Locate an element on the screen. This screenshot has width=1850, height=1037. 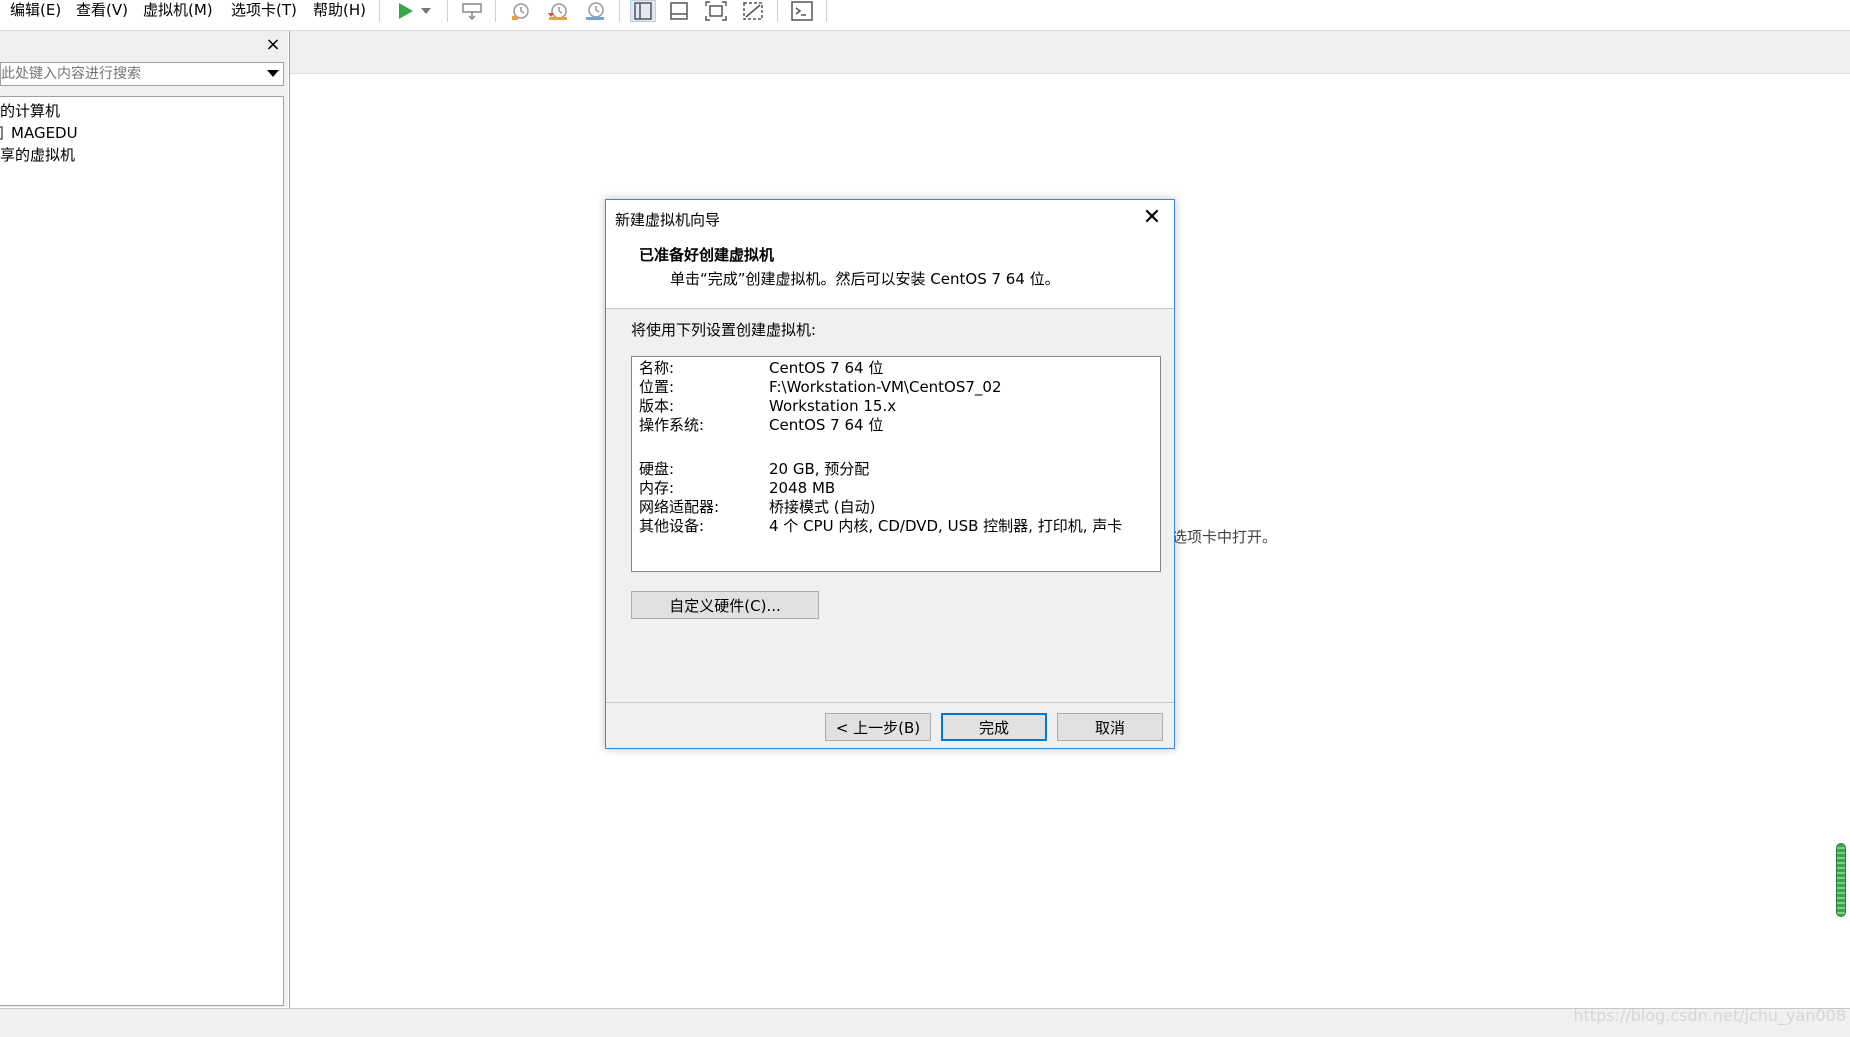
menu-tabs: 选项卡(T) is located at coordinates (264, 10).